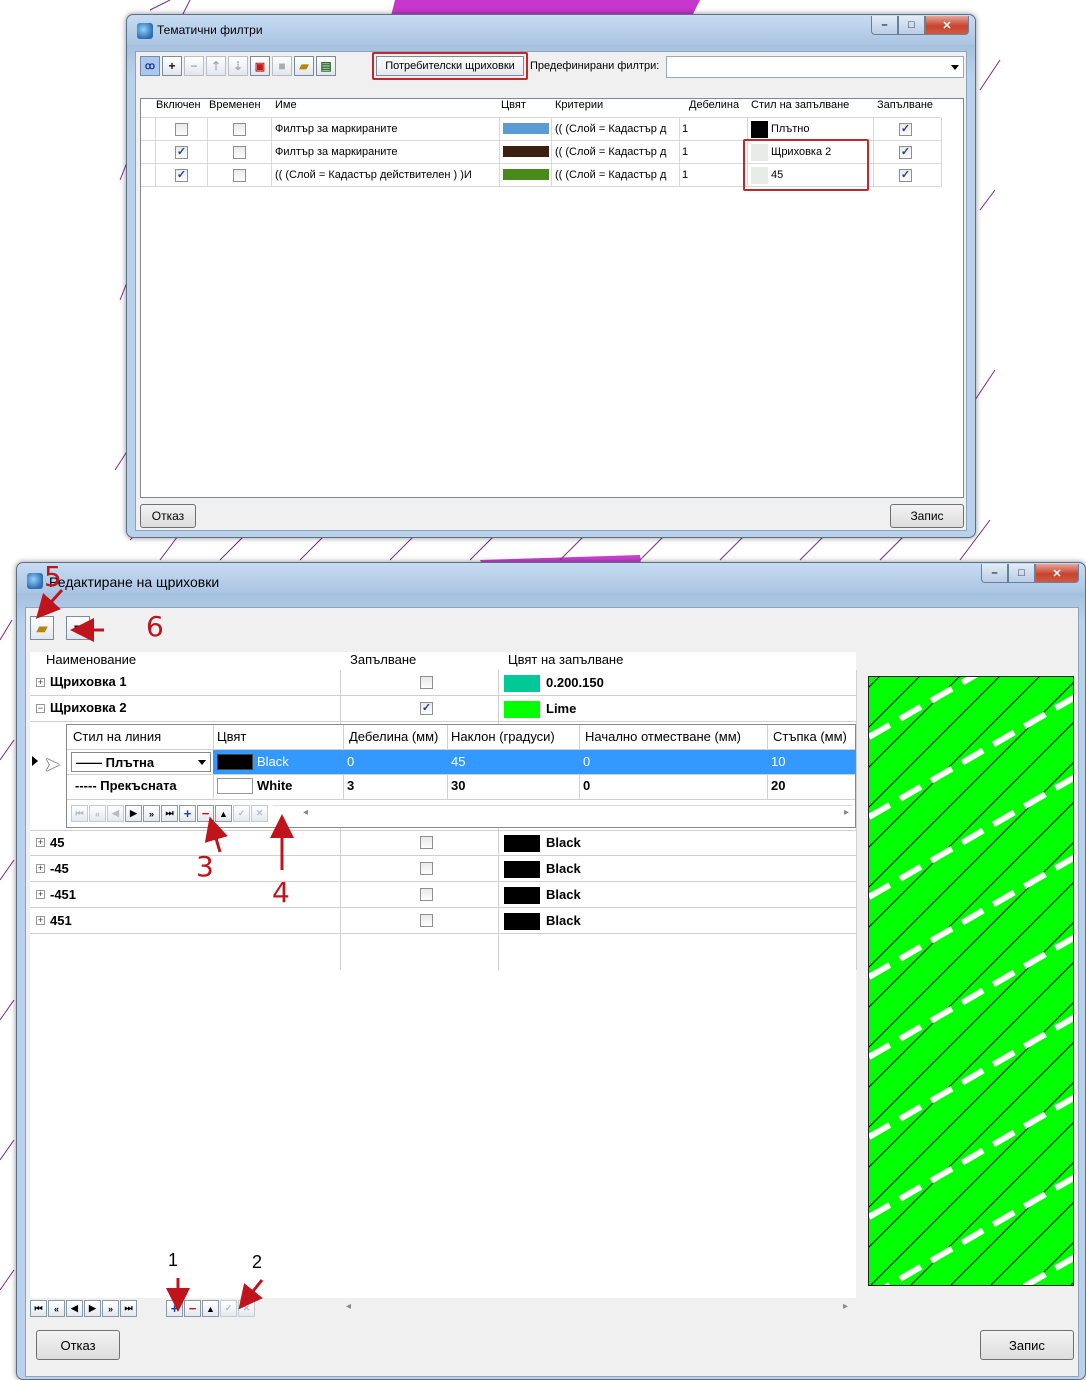 Image resolution: width=1086 pixels, height=1380 pixels. Describe the element at coordinates (174, 1308) in the screenshot. I see `add-hatch-button: +` at that location.